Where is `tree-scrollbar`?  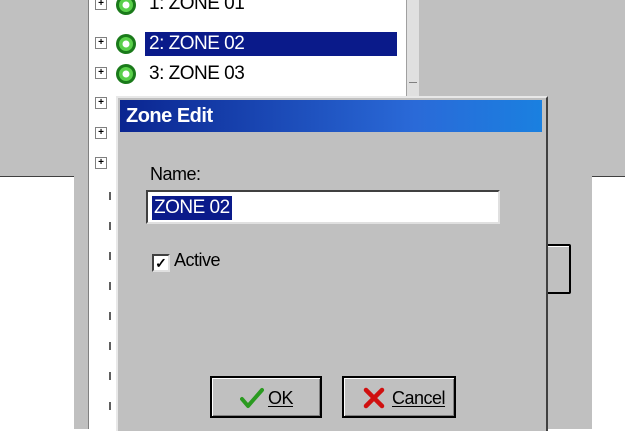
tree-scrollbar is located at coordinates (412, 48).